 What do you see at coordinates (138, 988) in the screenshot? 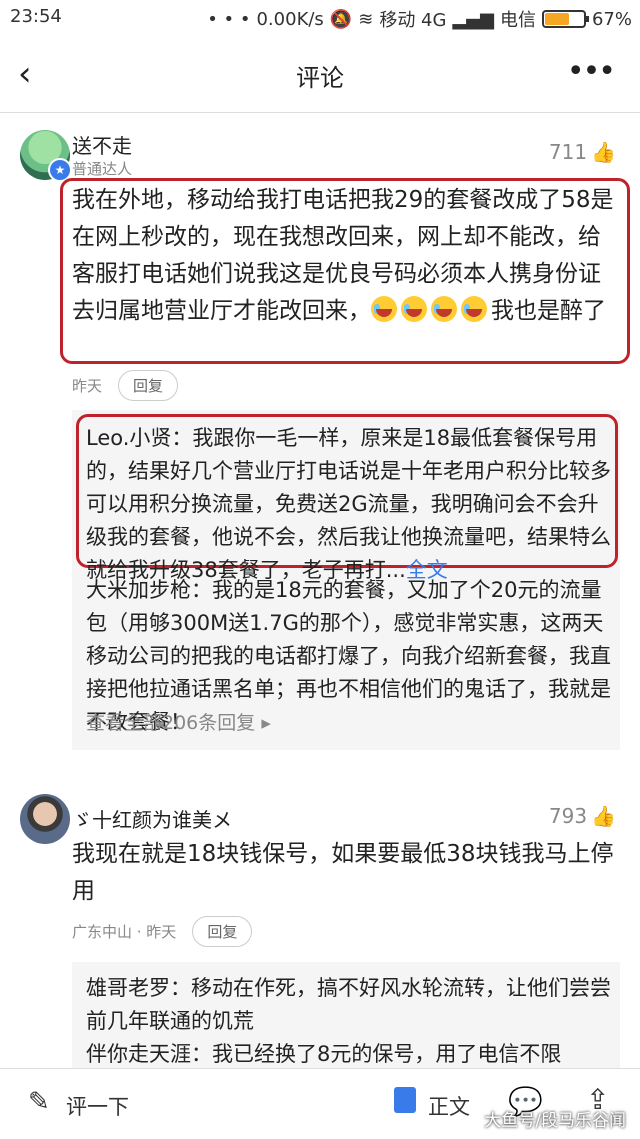
I see `reply-username: 雄哥老罗：` at bounding box center [138, 988].